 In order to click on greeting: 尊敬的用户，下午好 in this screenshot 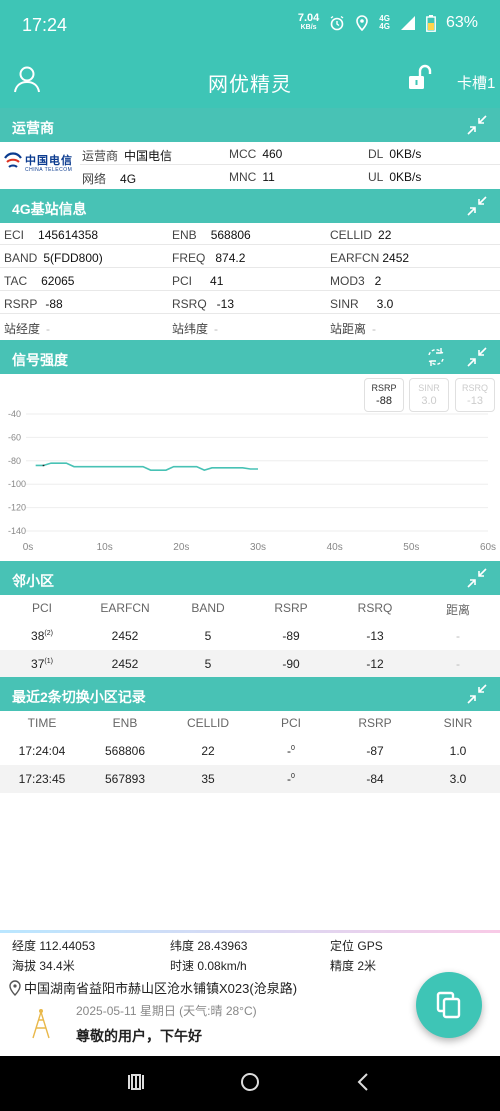, I will do `click(139, 1036)`.